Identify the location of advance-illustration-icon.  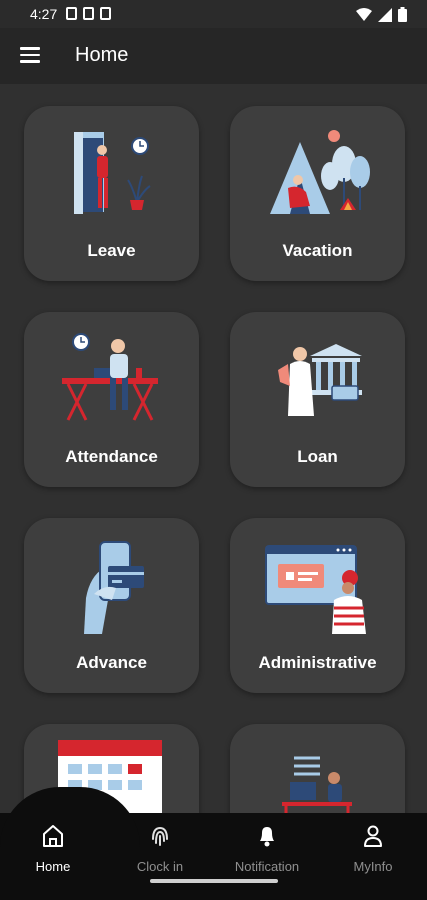
(114, 587).